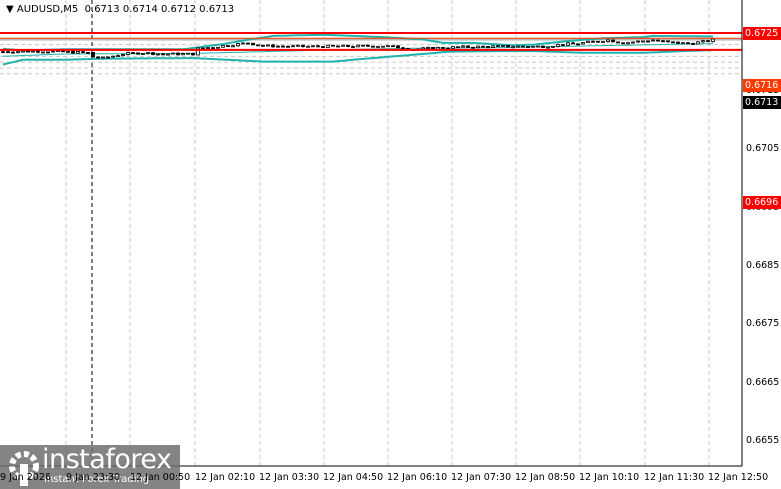  I want to click on chart-title: ▼ AUDUSD,M5 0.6713 0.6714 0.6712 0.6713, so click(120, 9).